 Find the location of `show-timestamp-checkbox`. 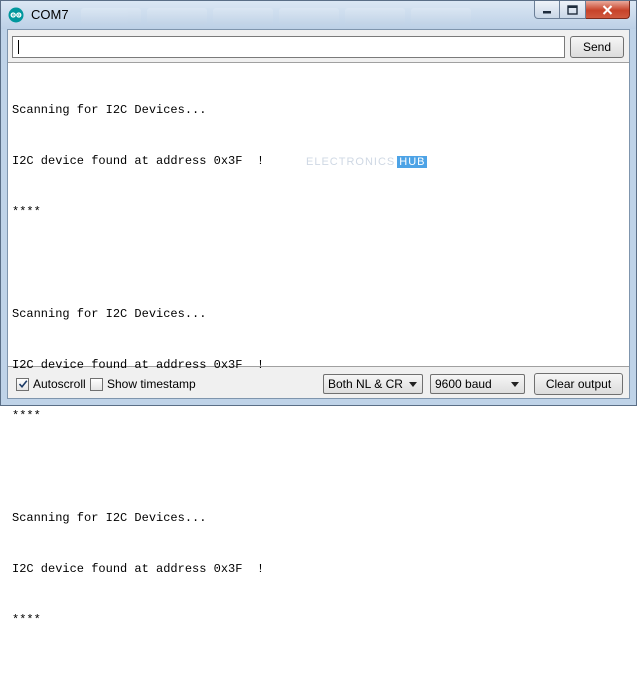

show-timestamp-checkbox is located at coordinates (96, 384).